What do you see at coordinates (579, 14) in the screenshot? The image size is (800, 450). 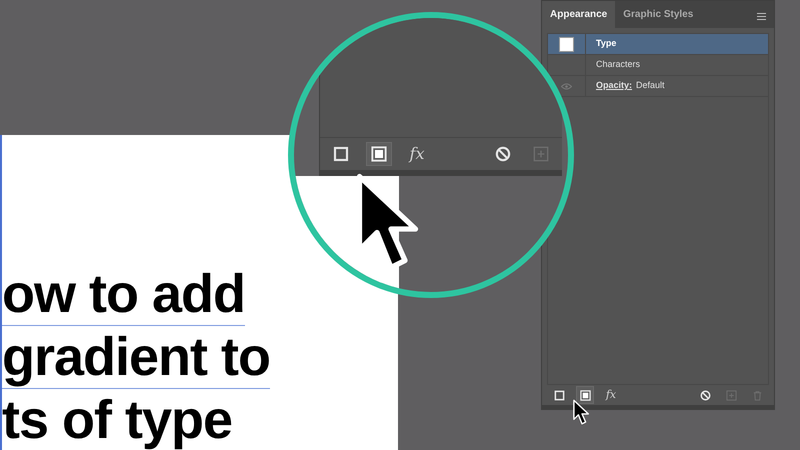 I see `panel-tab: Appearance` at bounding box center [579, 14].